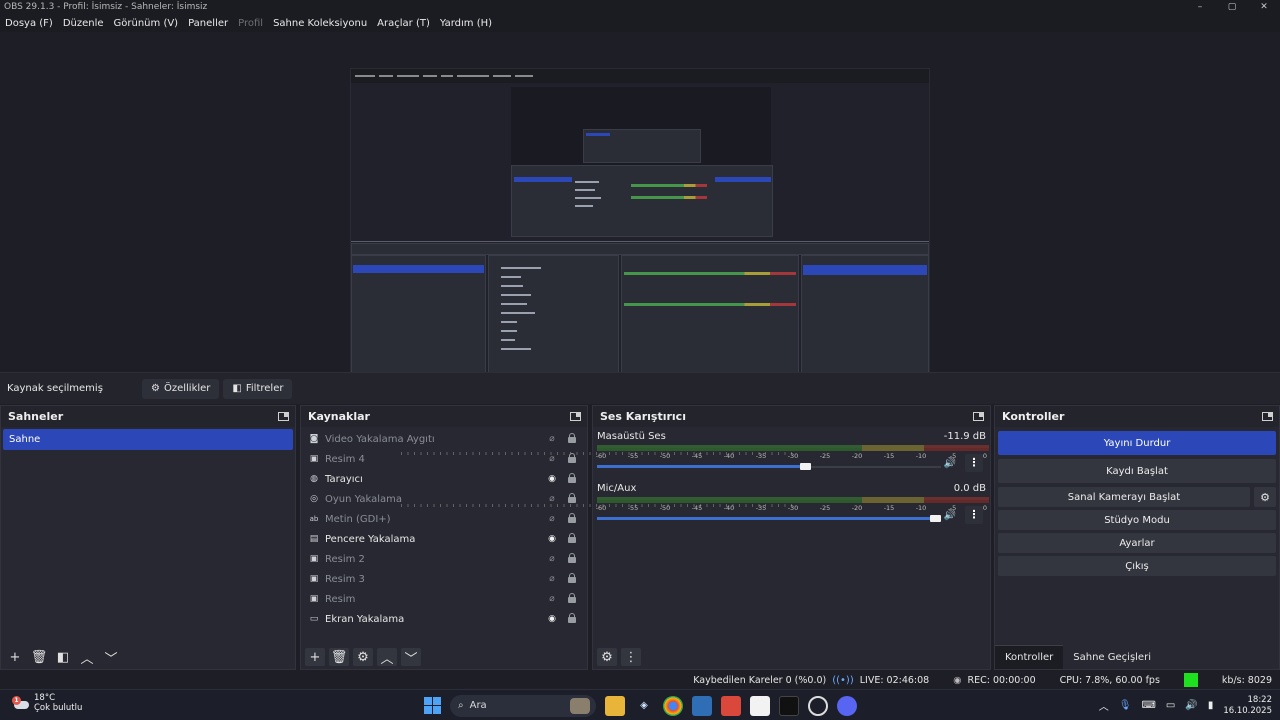  I want to click on add-scene-button: +, so click(15, 657).